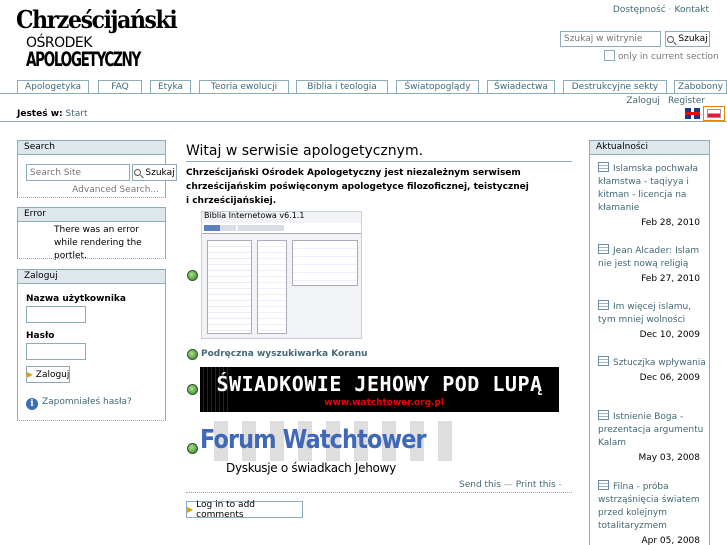  What do you see at coordinates (700, 86) in the screenshot?
I see `tab-zabobony: Zabobony` at bounding box center [700, 86].